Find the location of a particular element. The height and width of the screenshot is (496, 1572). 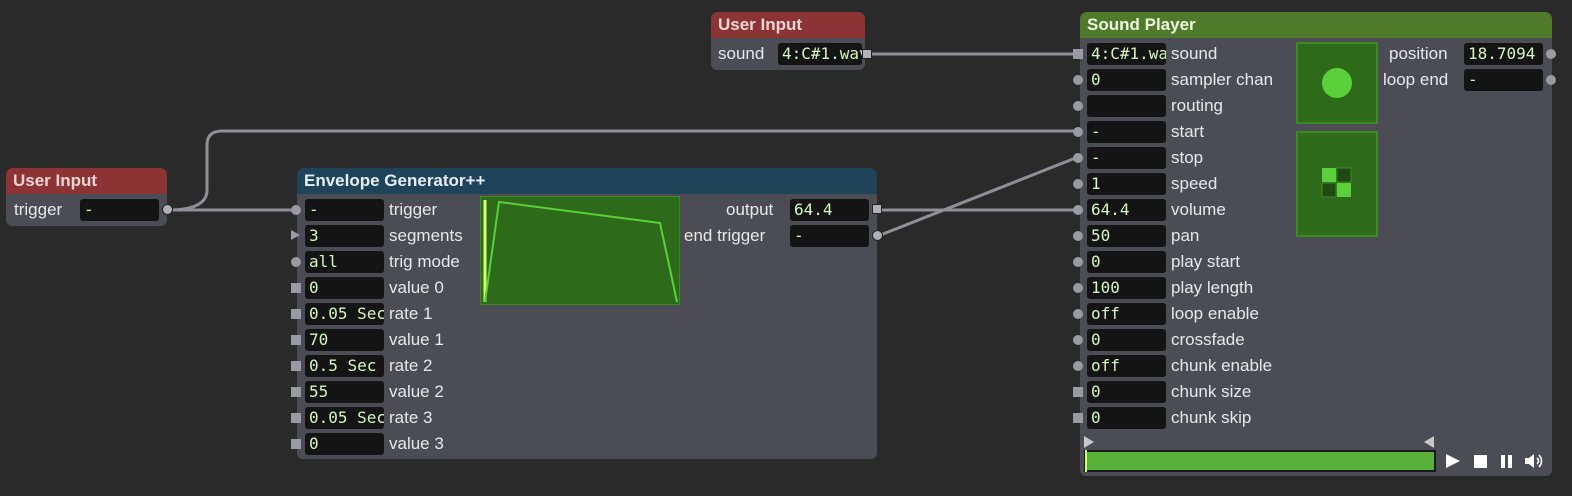

sound-player-title: Sound Player is located at coordinates (1316, 25).